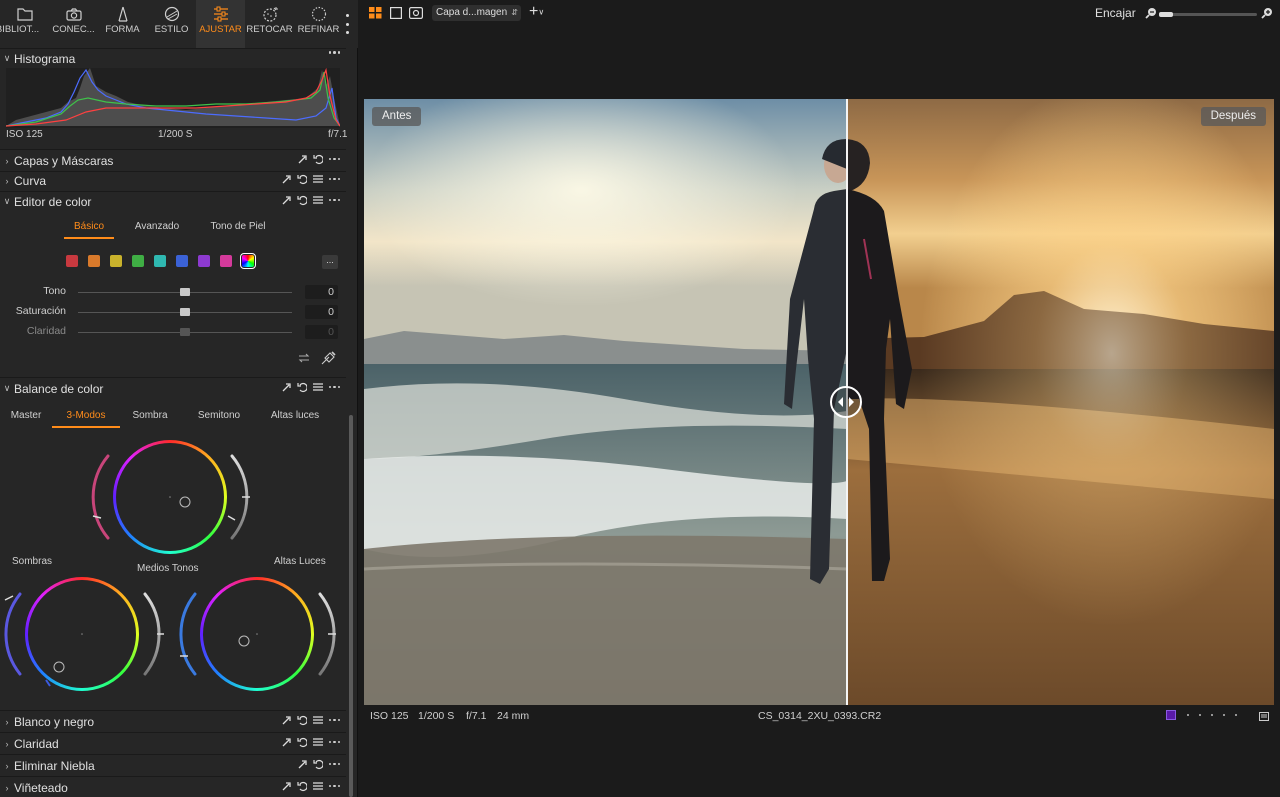 The width and height of the screenshot is (1280, 797). Describe the element at coordinates (238, 226) in the screenshot. I see `tab-skin-tone: Tono de Piel` at that location.